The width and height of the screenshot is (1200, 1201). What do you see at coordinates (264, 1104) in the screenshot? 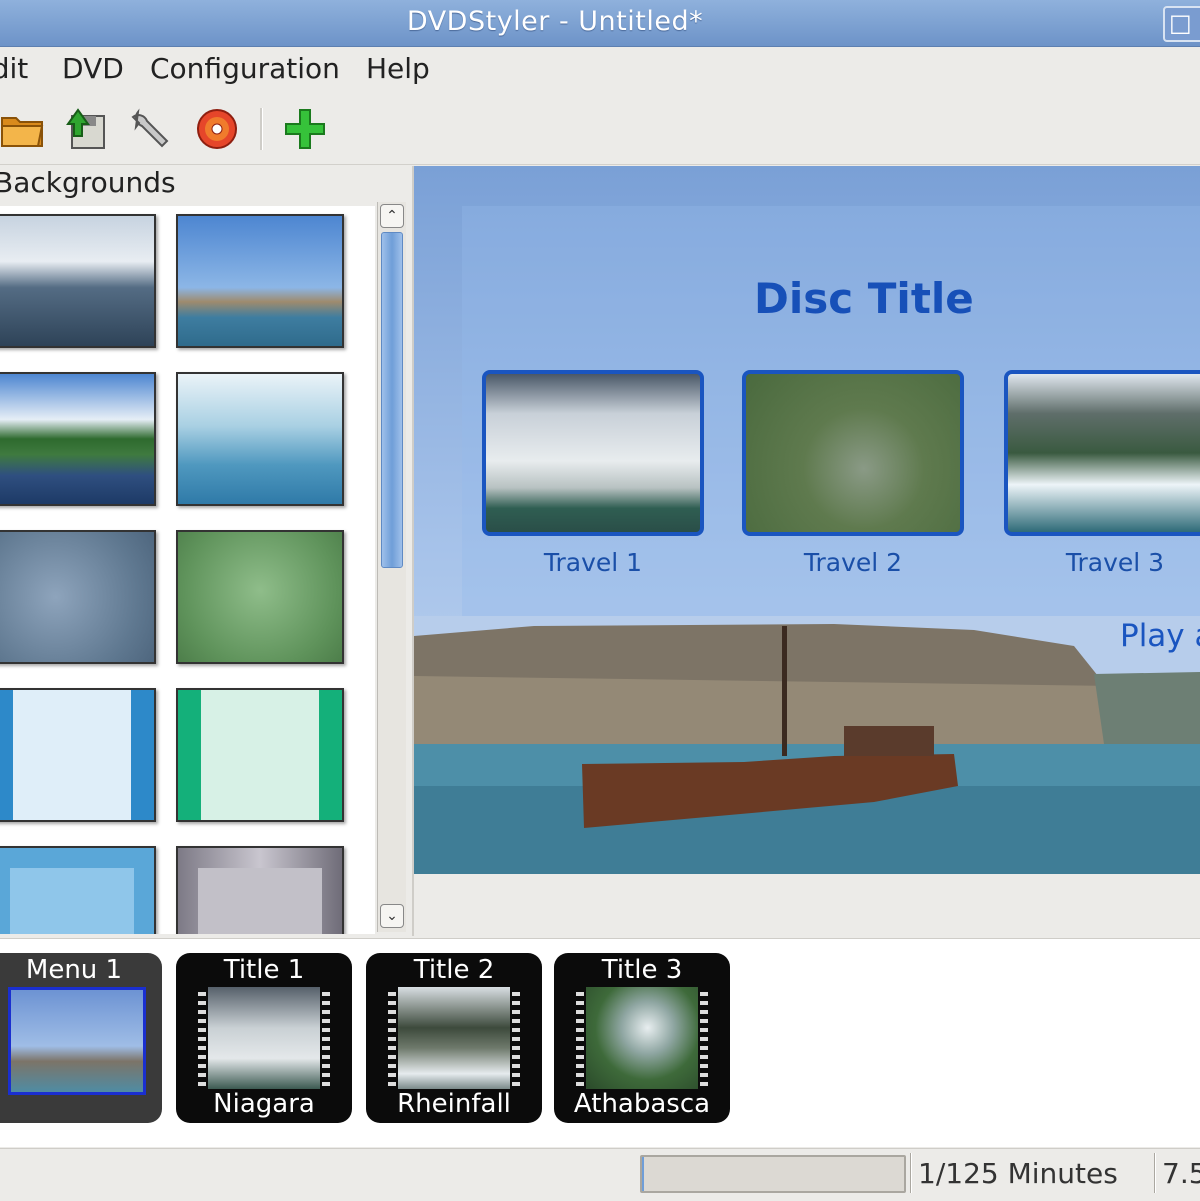
I see `titleset-item-sublabel: Niagara` at bounding box center [264, 1104].